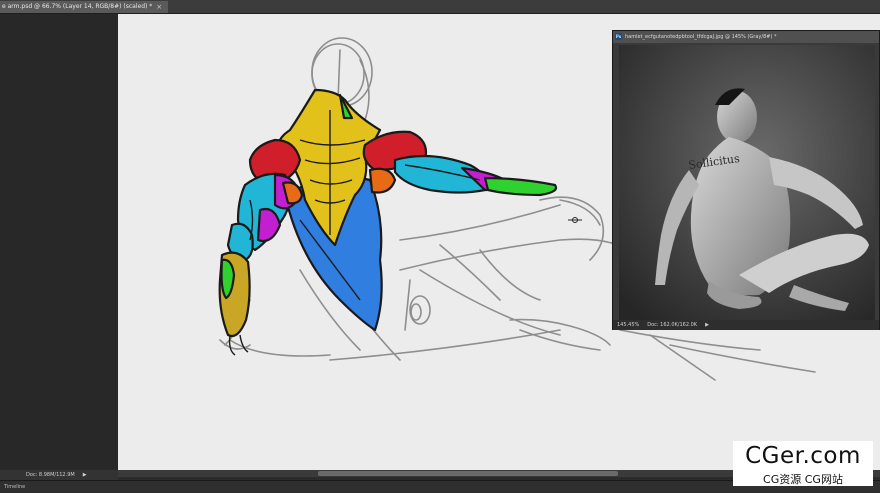  Describe the element at coordinates (707, 325) in the screenshot. I see `reference-status-arrow-icon: ▶` at that location.